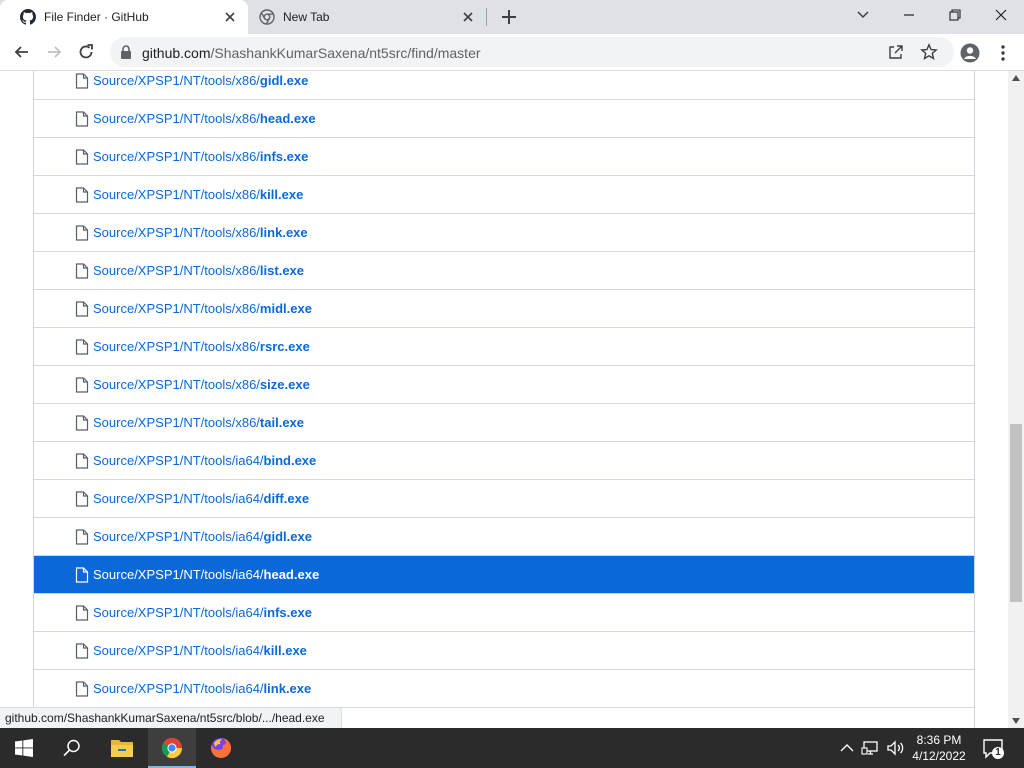  Describe the element at coordinates (22, 52) in the screenshot. I see `back-arrow-icon` at that location.